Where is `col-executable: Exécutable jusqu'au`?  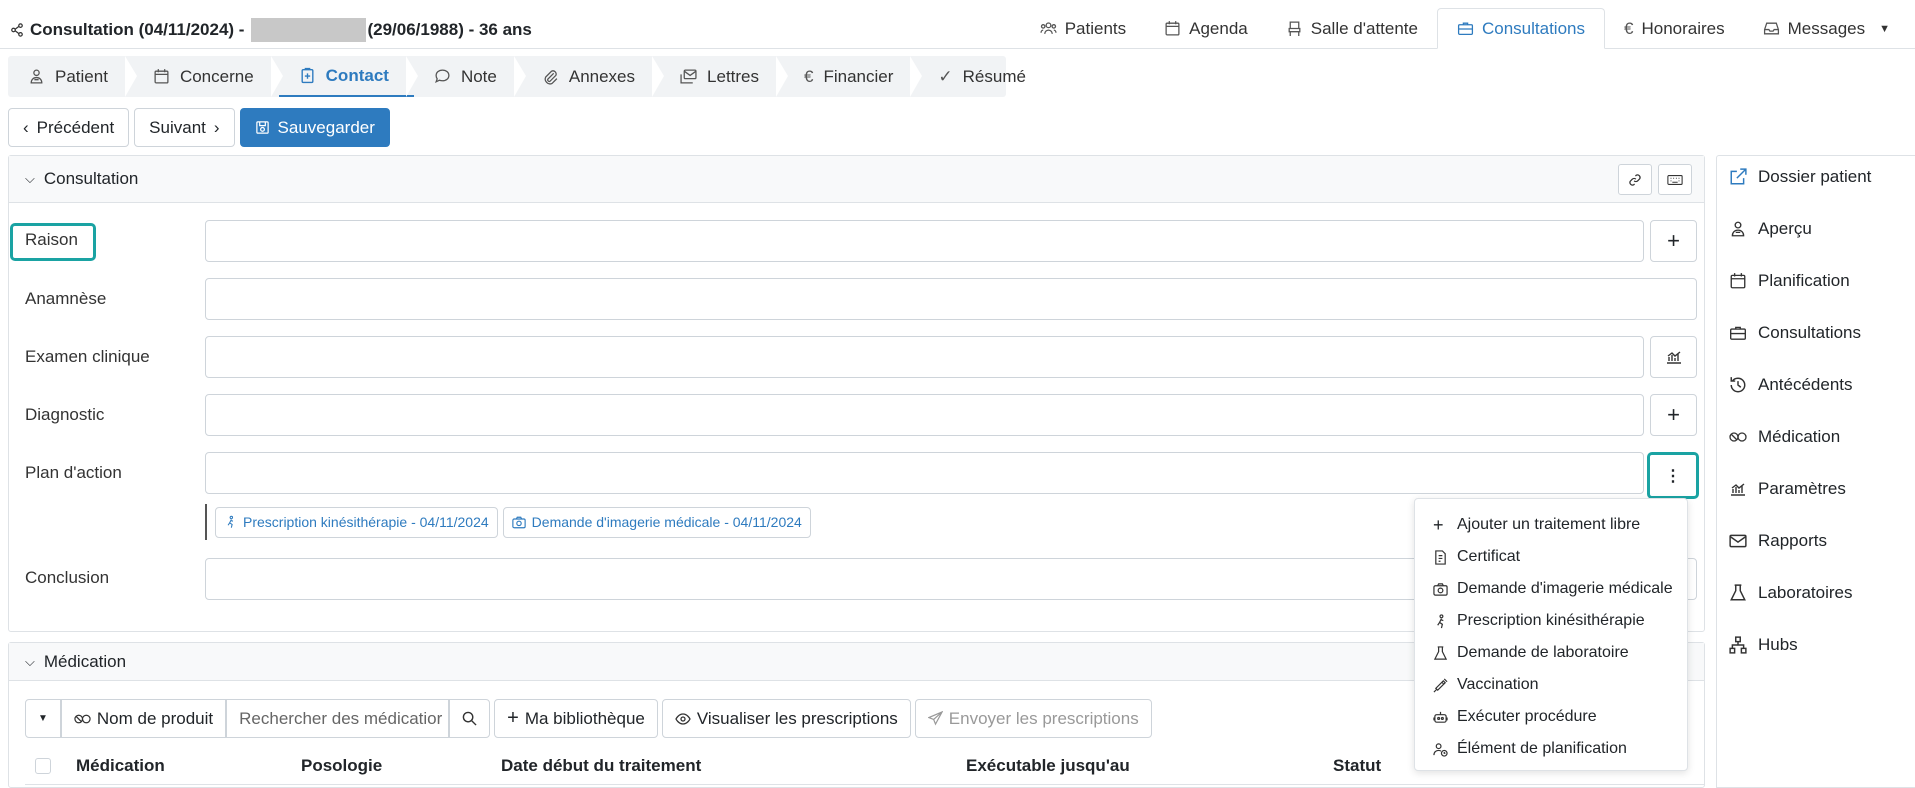 col-executable: Exécutable jusqu'au is located at coordinates (1149, 766).